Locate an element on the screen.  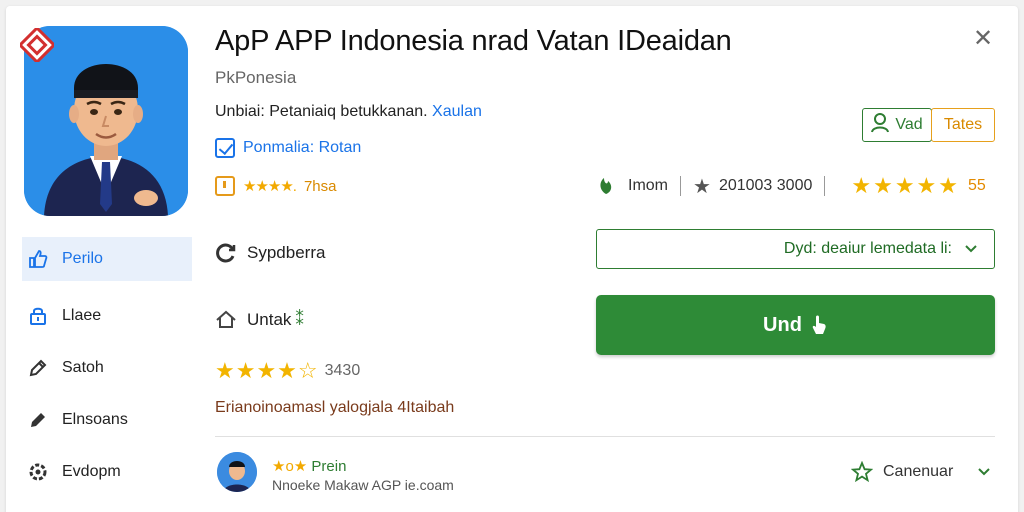
review-author: ★o★ Prein is located at coordinates (309, 466).